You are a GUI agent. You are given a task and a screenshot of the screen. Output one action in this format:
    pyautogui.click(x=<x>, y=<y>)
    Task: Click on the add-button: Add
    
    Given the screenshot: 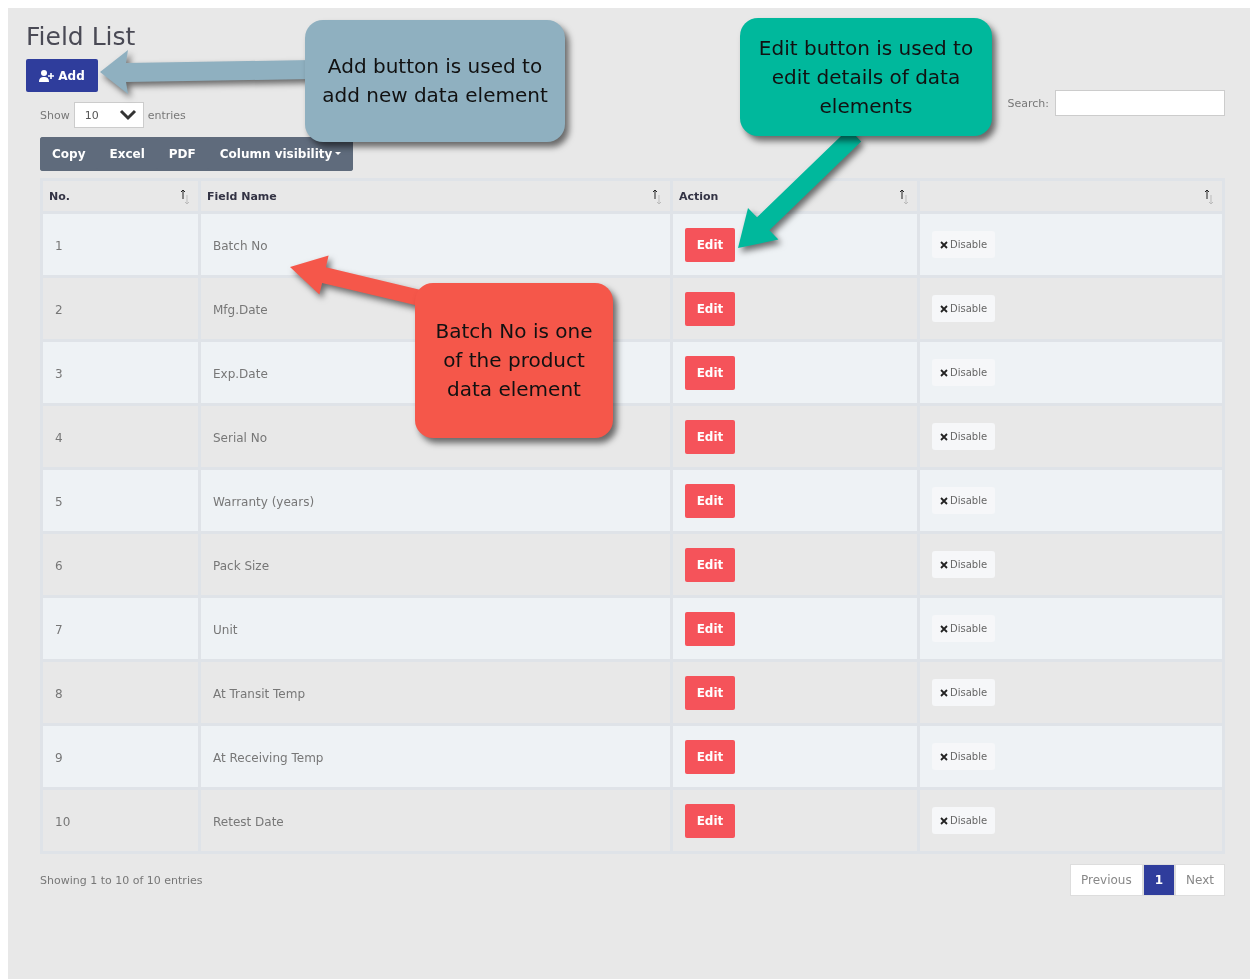 What is the action you would take?
    pyautogui.click(x=62, y=75)
    